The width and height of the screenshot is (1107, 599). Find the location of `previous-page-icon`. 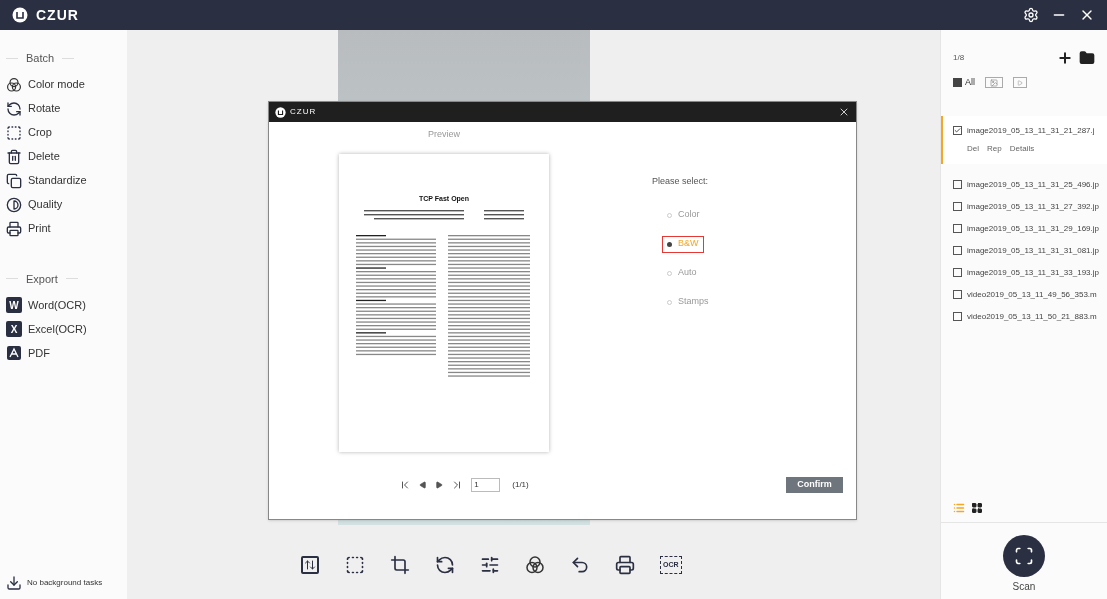

previous-page-icon is located at coordinates (423, 484).